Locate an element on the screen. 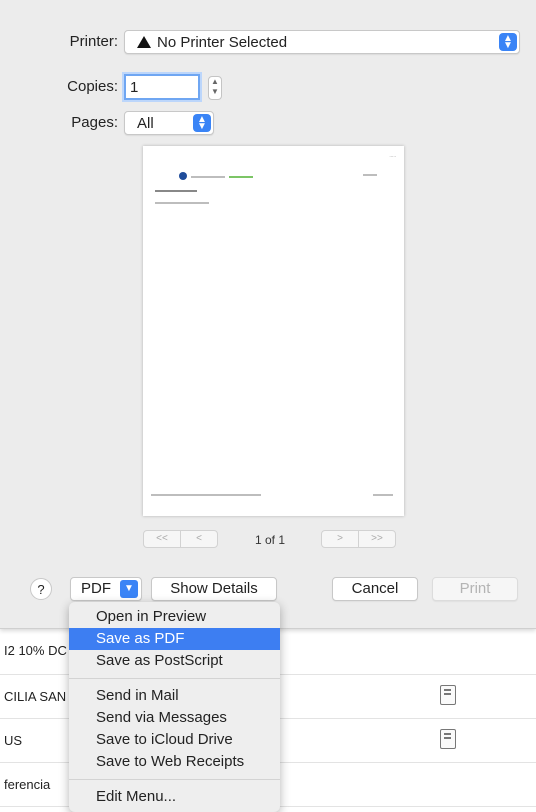 The width and height of the screenshot is (536, 812). copies-label: Copies: is located at coordinates (92, 86).